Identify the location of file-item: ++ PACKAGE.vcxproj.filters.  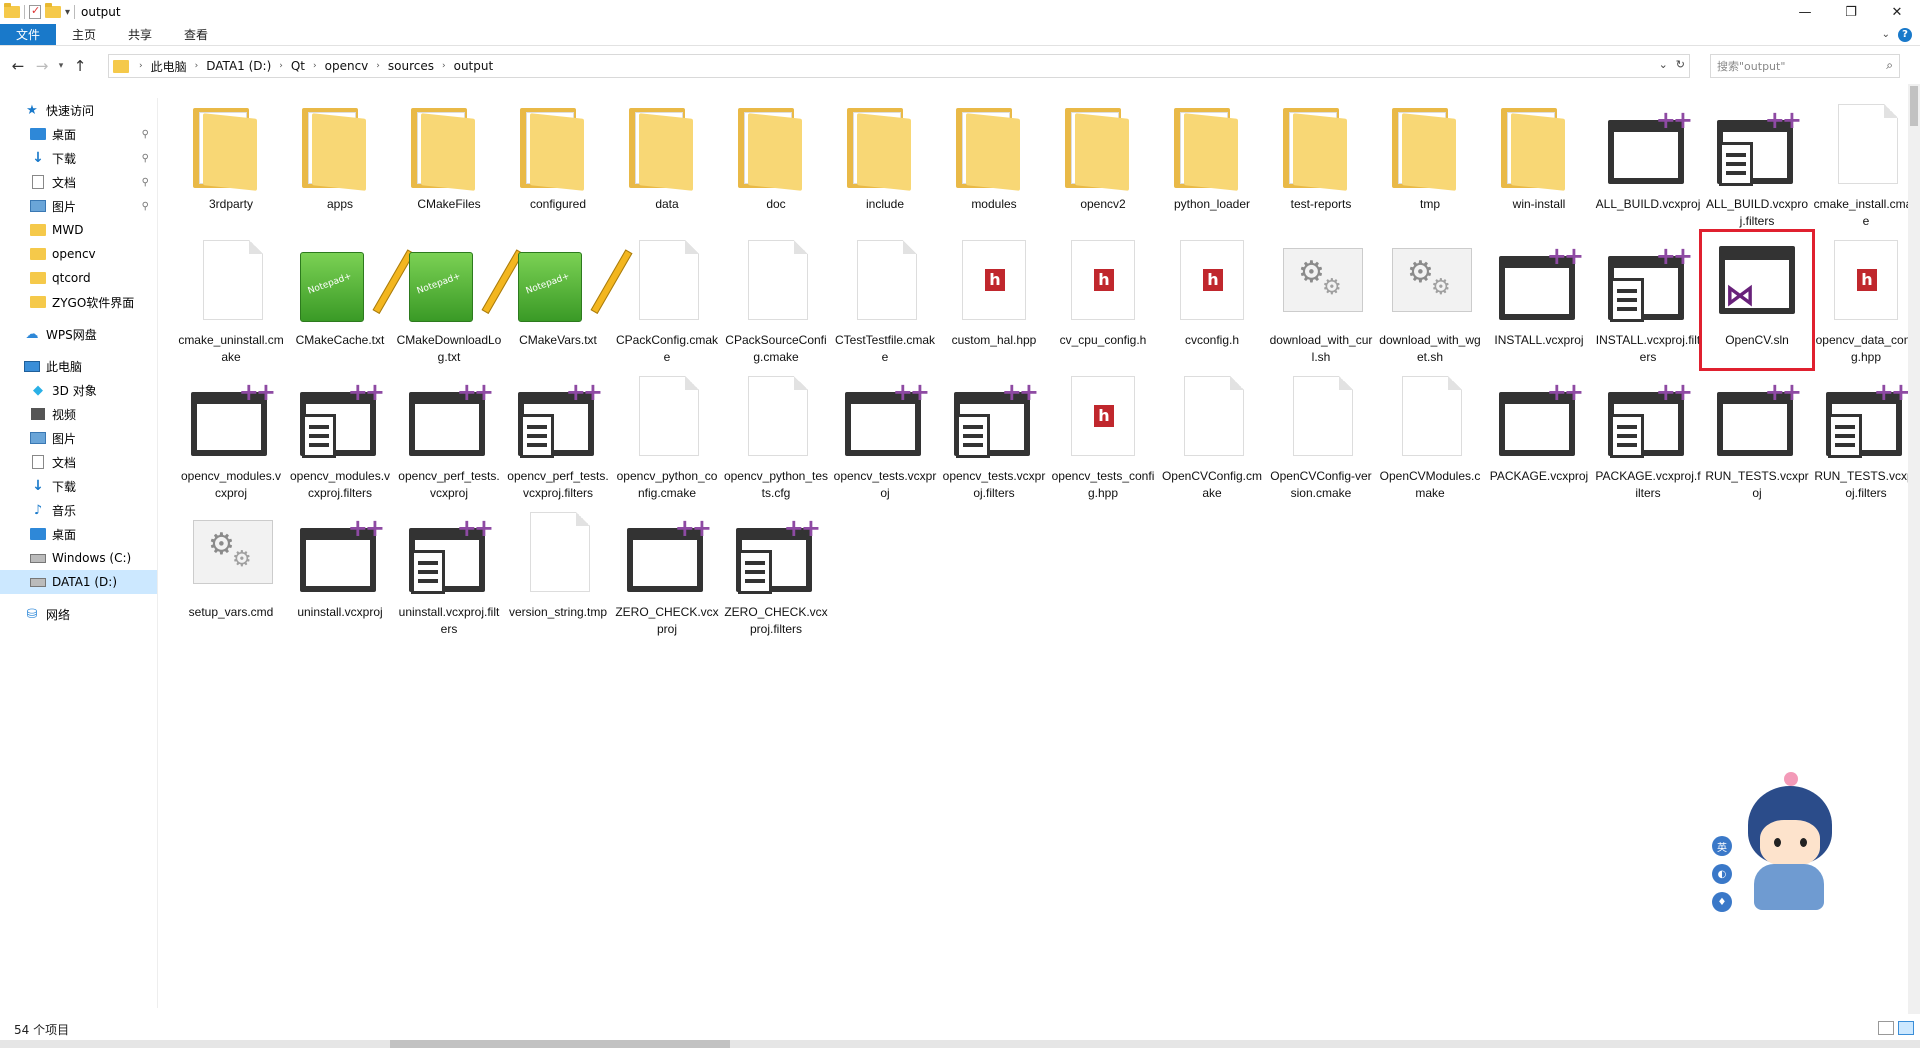
(1648, 436).